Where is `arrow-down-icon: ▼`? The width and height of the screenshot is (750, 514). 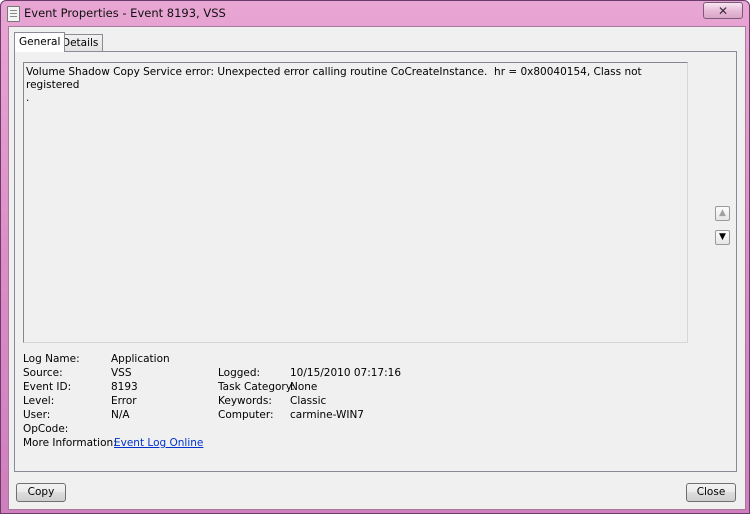 arrow-down-icon: ▼ is located at coordinates (722, 237).